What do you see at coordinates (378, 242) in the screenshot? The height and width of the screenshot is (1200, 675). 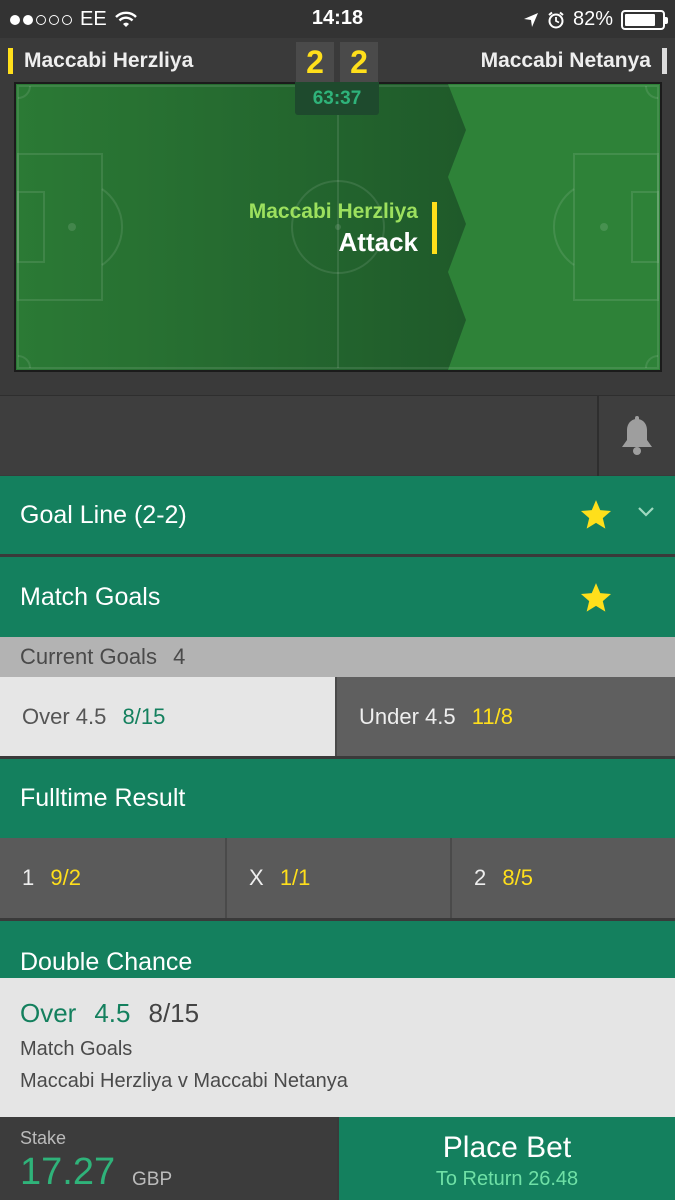 I see `attack-status-label: Attack` at bounding box center [378, 242].